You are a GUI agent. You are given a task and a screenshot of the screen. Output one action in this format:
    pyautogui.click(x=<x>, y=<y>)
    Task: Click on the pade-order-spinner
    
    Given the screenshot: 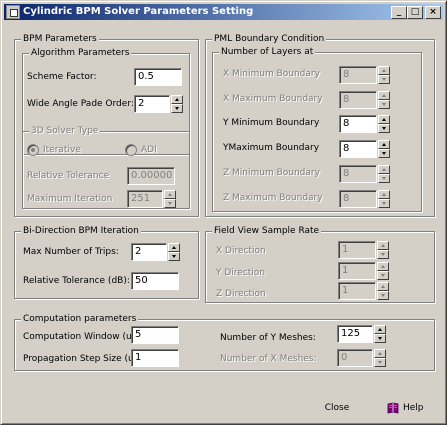 What is the action you would take?
    pyautogui.click(x=177, y=104)
    